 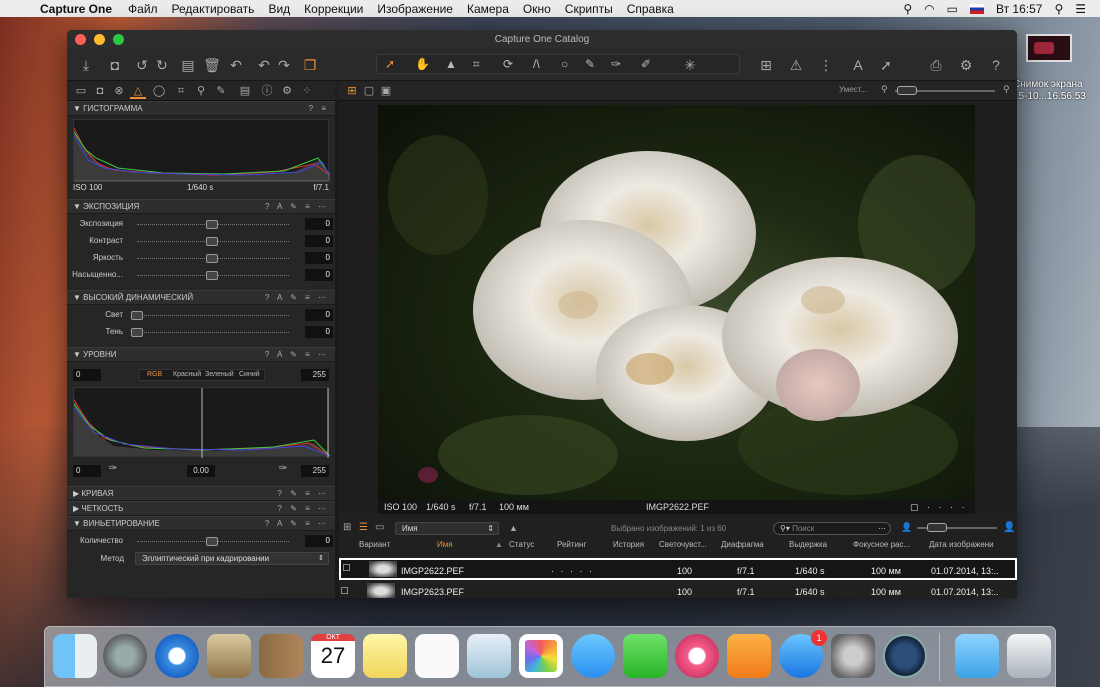 I want to click on app-store-icon: 1, so click(x=803, y=654).